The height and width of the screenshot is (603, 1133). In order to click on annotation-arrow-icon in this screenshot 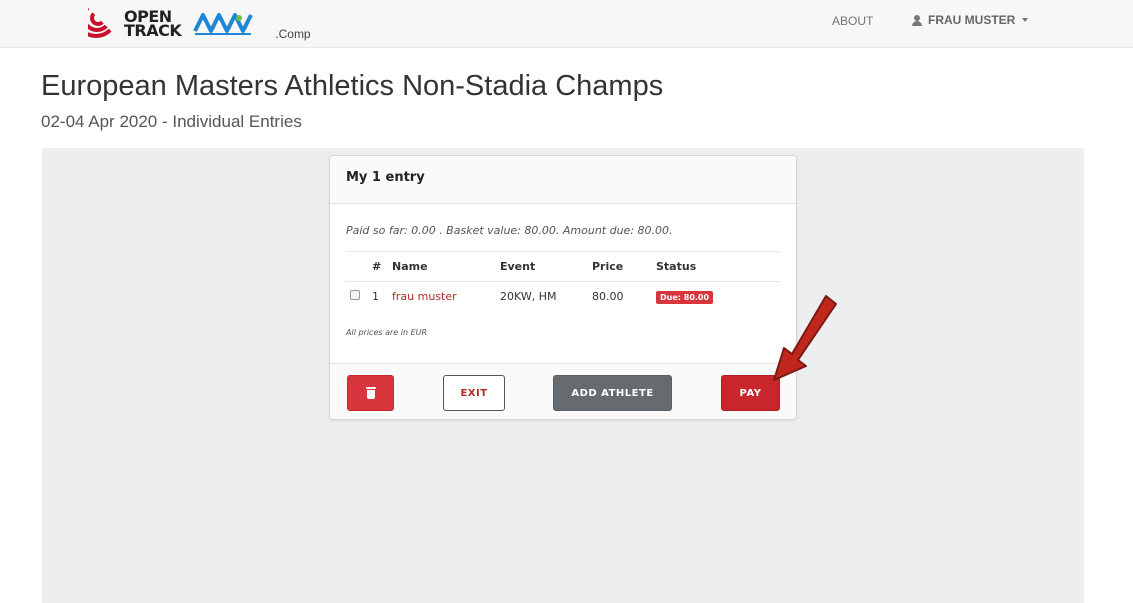, I will do `click(805, 338)`.